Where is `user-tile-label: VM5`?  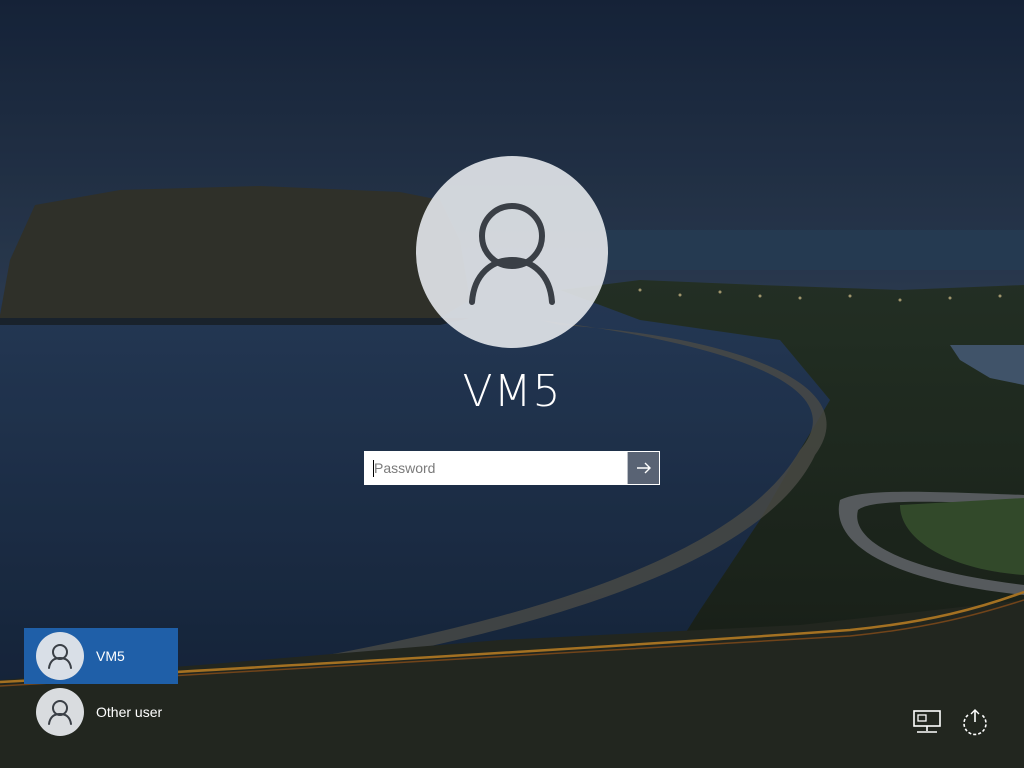
user-tile-label: VM5 is located at coordinates (110, 656).